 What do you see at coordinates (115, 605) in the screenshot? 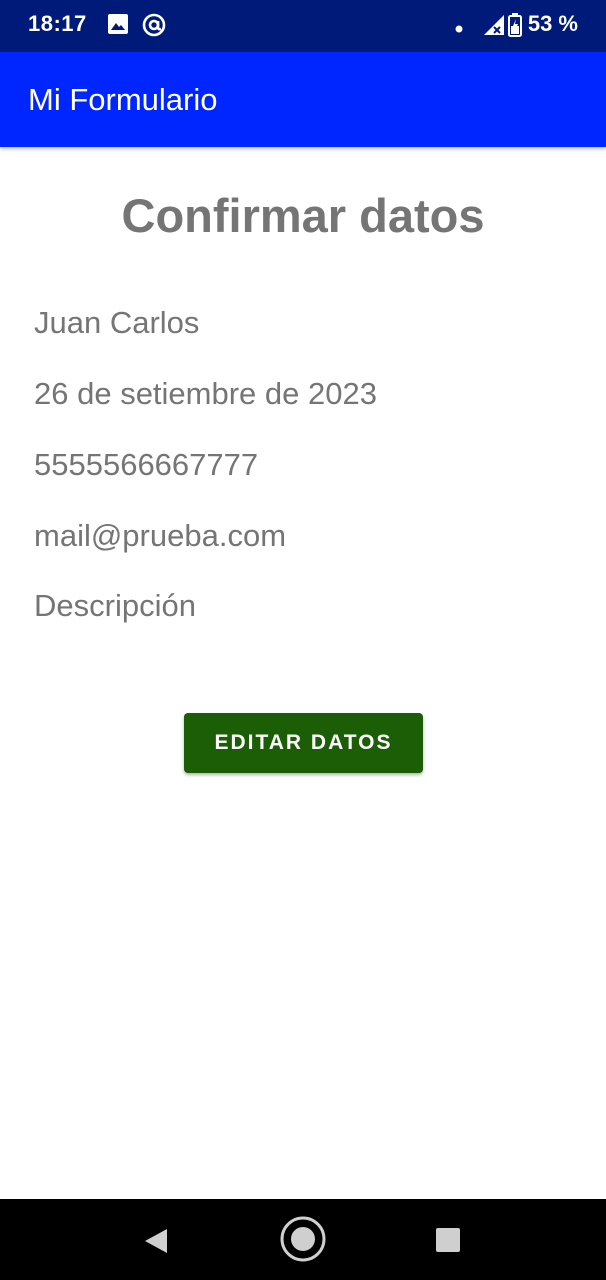
I see `description-value: Descripción` at bounding box center [115, 605].